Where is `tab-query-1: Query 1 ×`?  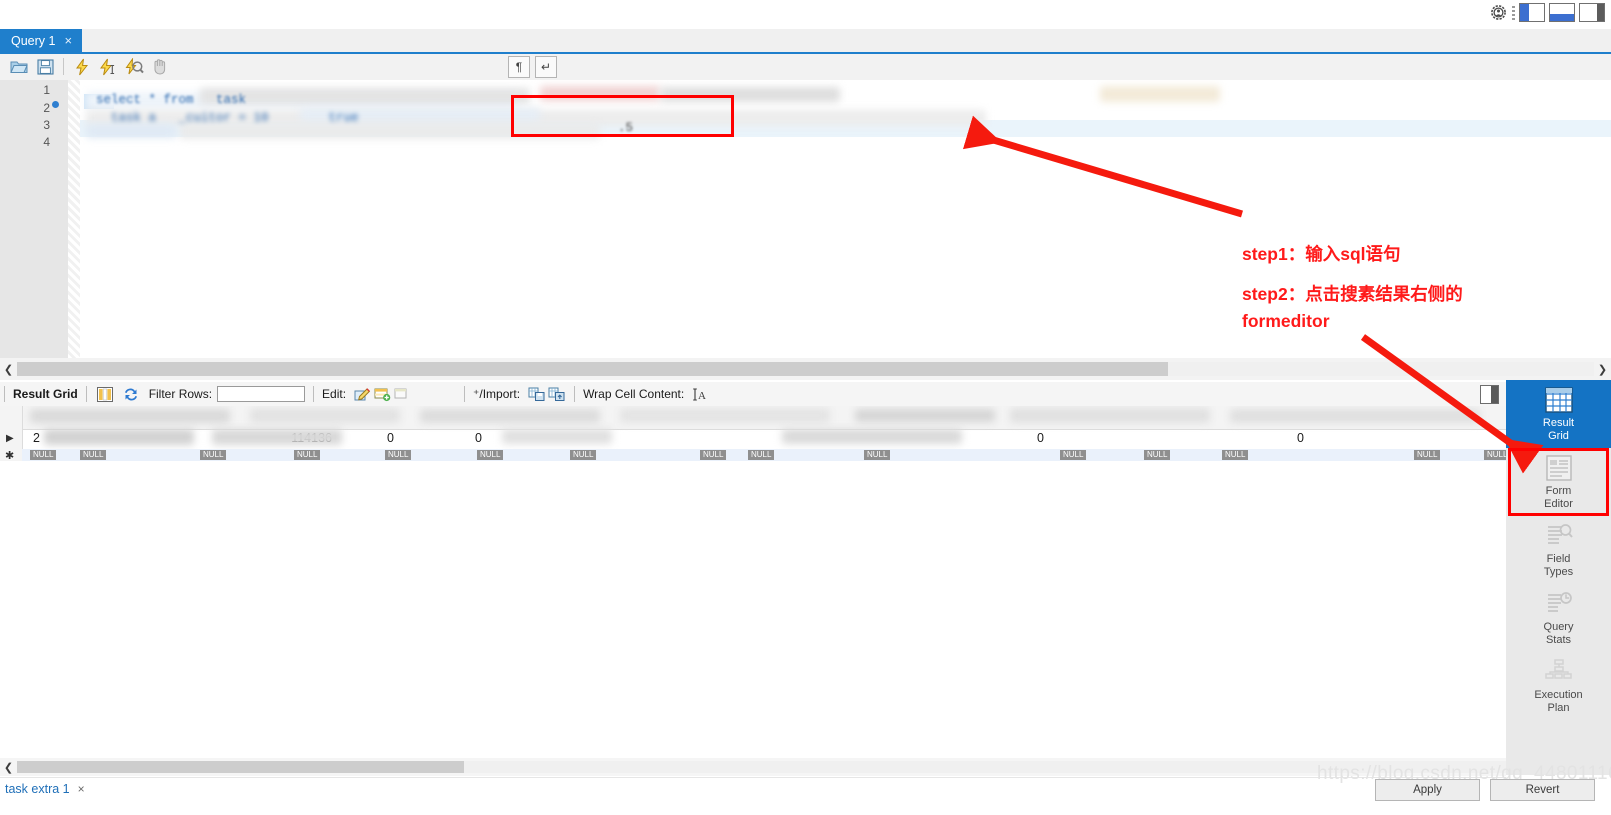 tab-query-1: Query 1 × is located at coordinates (41, 40).